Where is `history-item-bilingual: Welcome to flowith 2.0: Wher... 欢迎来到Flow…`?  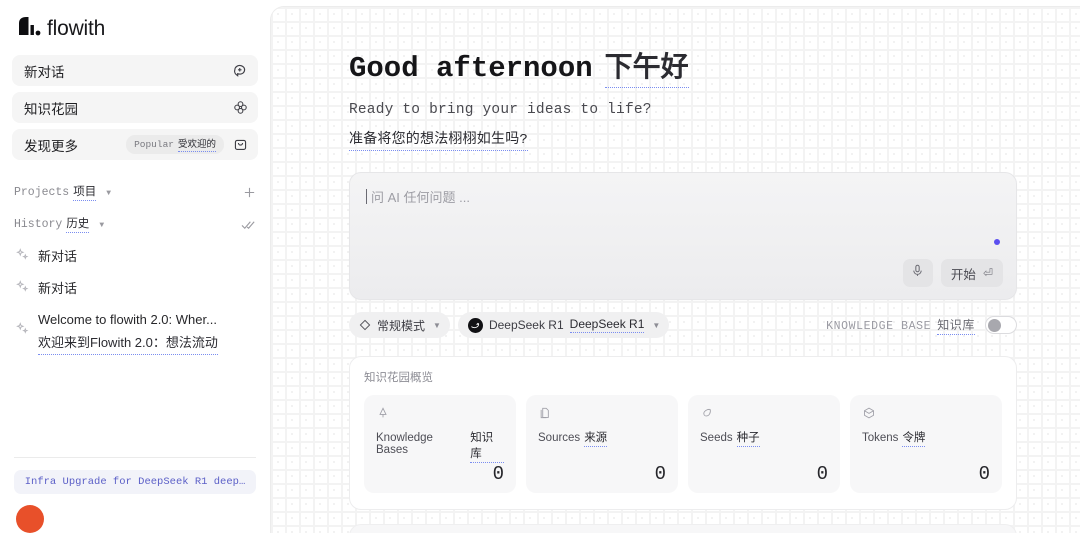
history-item-bilingual: Welcome to flowith 2.0: Wher... 欢迎来到Flow… is located at coordinates (128, 332).